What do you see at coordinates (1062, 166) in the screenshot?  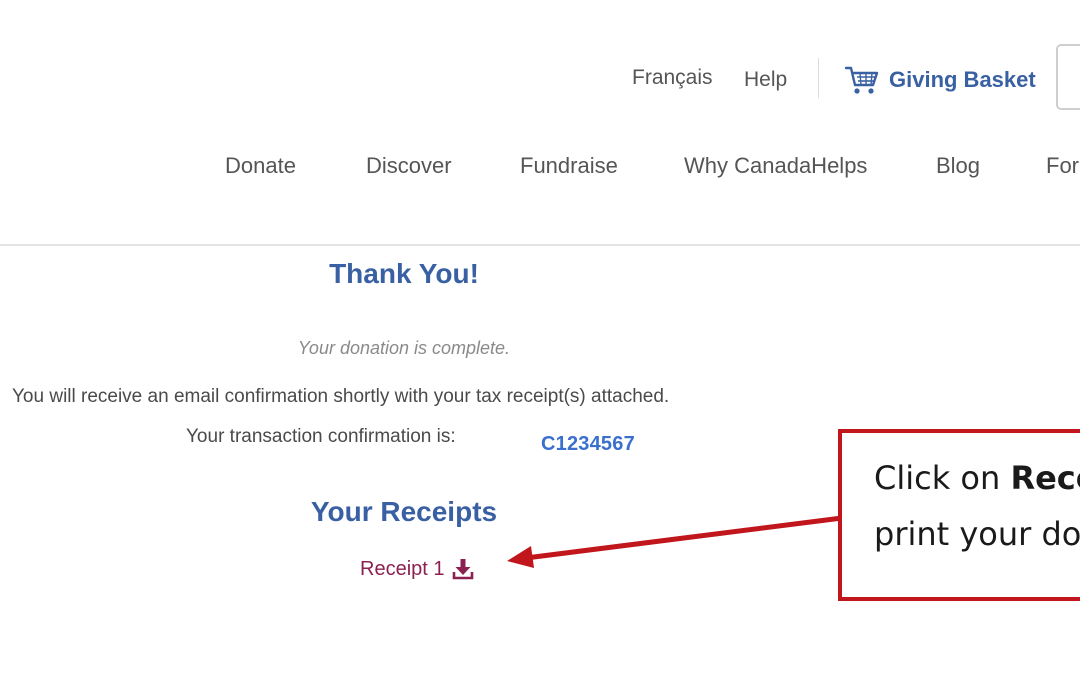 I see `nav-item-for: For` at bounding box center [1062, 166].